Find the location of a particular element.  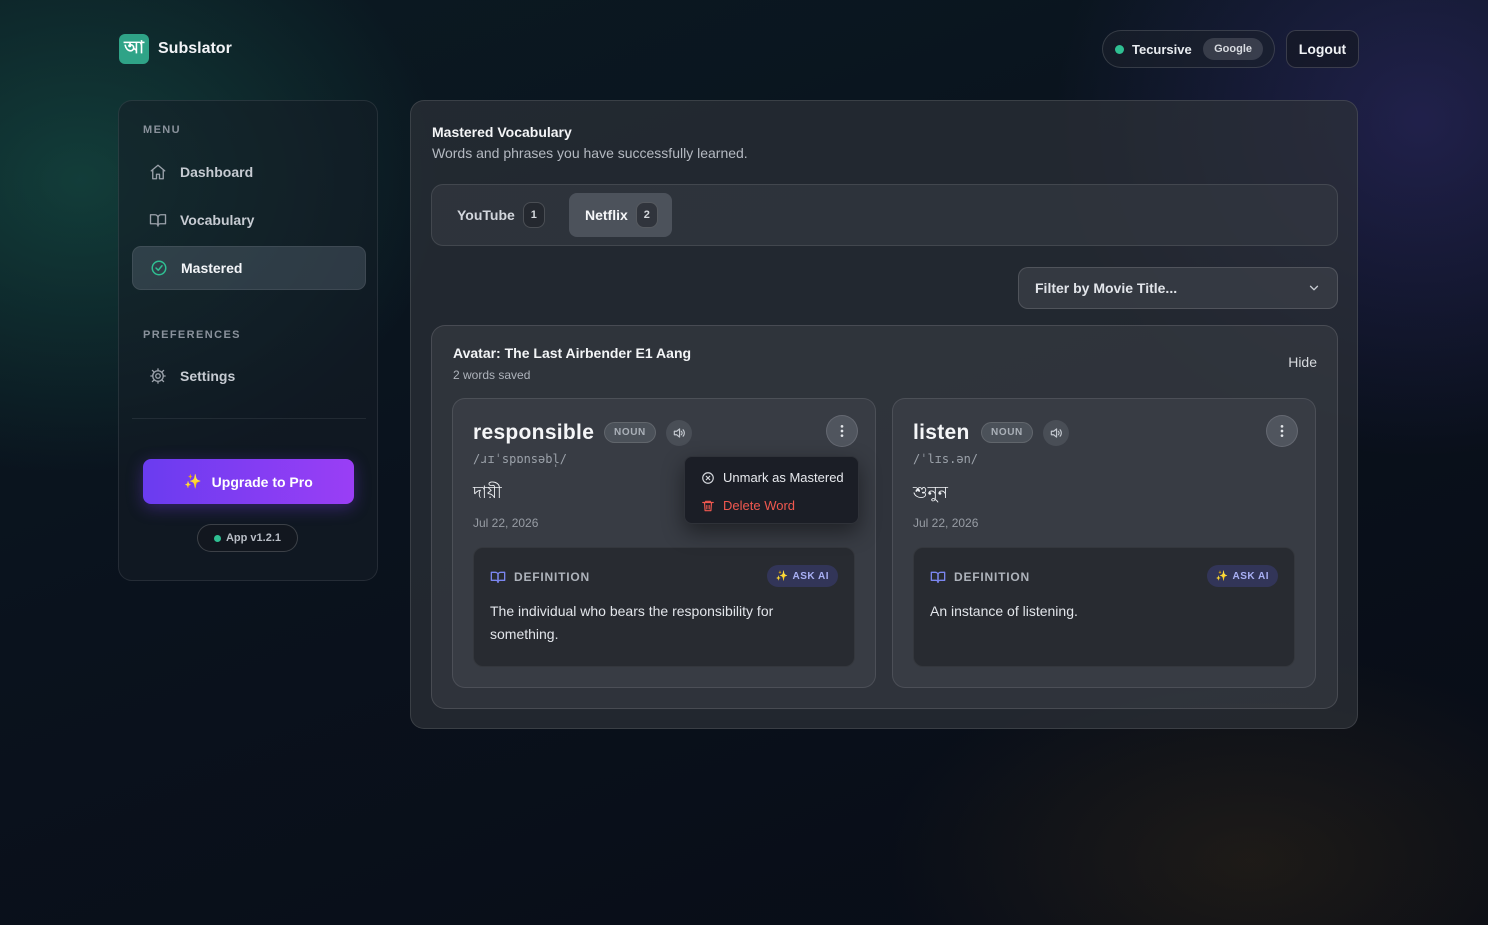

source-tabs: YouTube 1 Netflix 2 is located at coordinates (884, 215).